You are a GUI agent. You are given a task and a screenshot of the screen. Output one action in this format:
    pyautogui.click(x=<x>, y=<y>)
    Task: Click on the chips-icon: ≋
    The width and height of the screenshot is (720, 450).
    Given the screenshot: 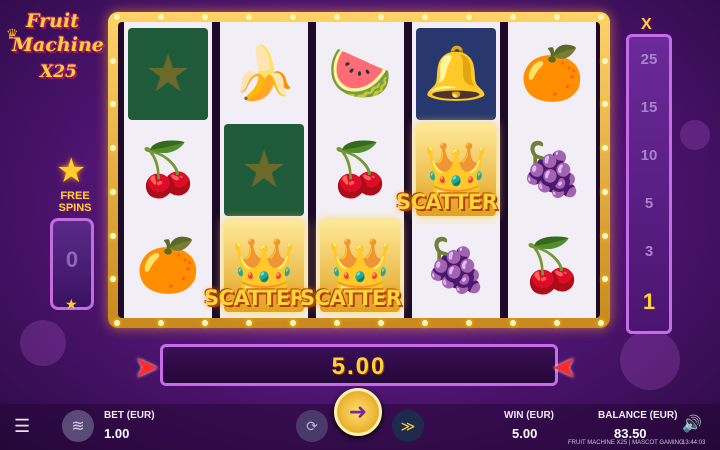 What is the action you would take?
    pyautogui.click(x=78, y=426)
    